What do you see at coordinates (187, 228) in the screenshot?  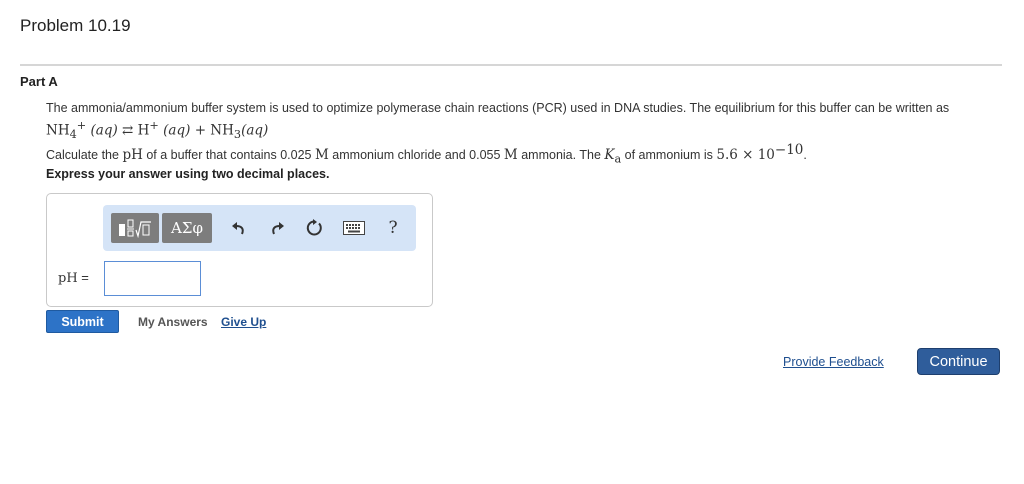 I see `greek-button: ΑΣφ` at bounding box center [187, 228].